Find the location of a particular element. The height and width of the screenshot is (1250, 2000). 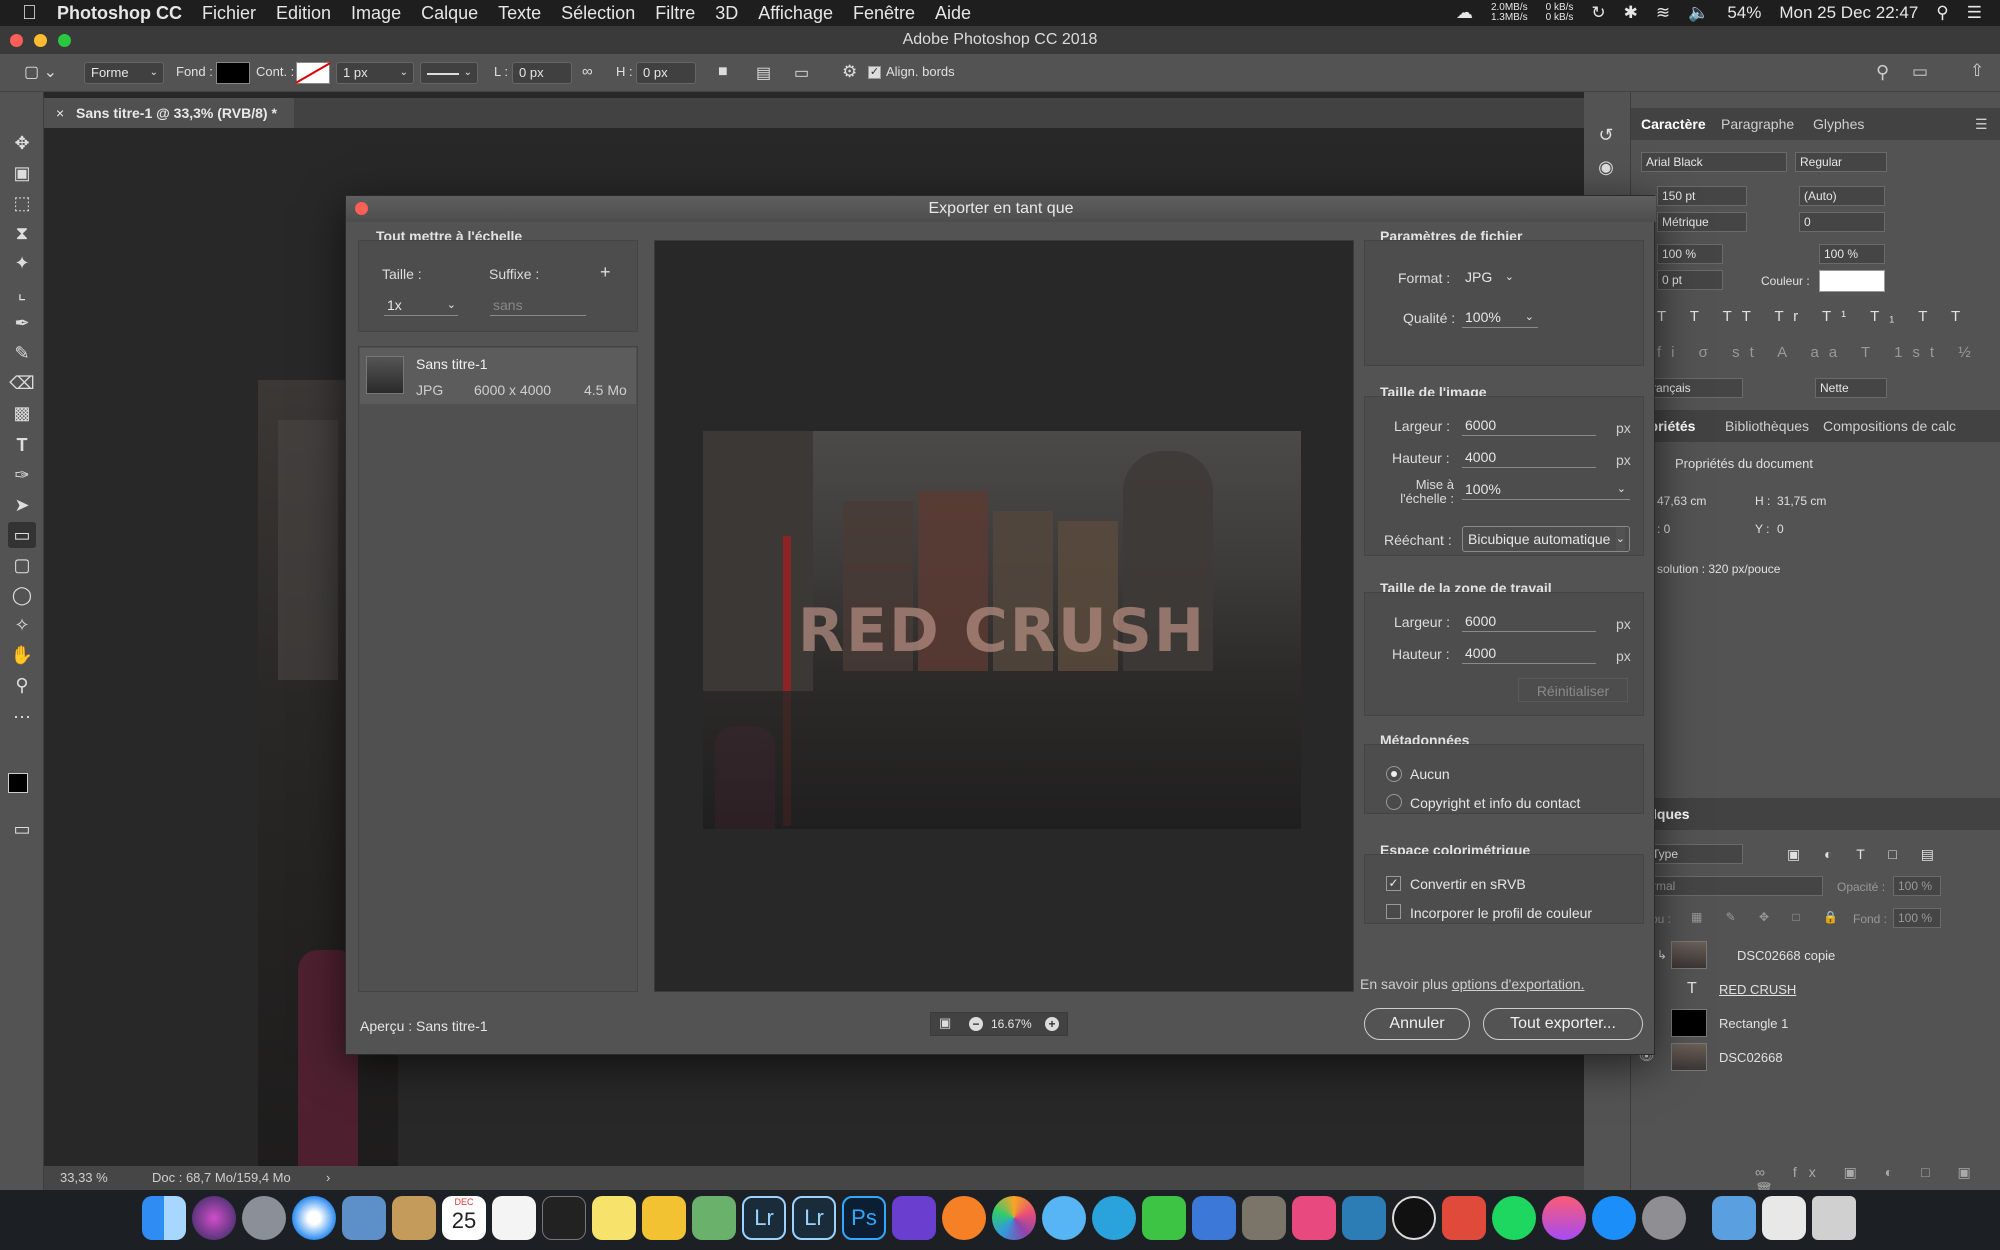

panel-menu-icon: ☰ is located at coordinates (1981, 124).